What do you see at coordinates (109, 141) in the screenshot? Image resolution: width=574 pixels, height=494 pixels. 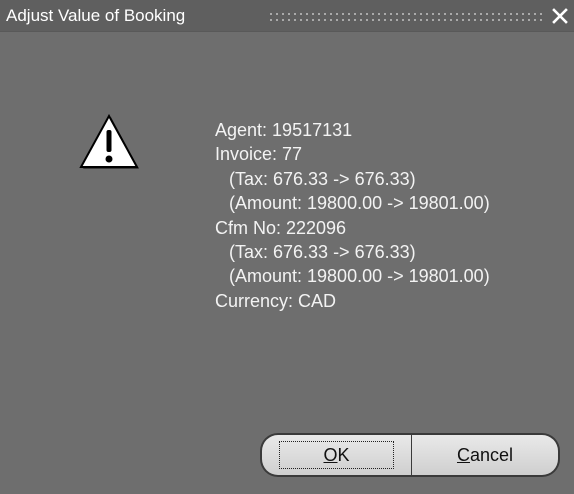 I see `warning-icon` at bounding box center [109, 141].